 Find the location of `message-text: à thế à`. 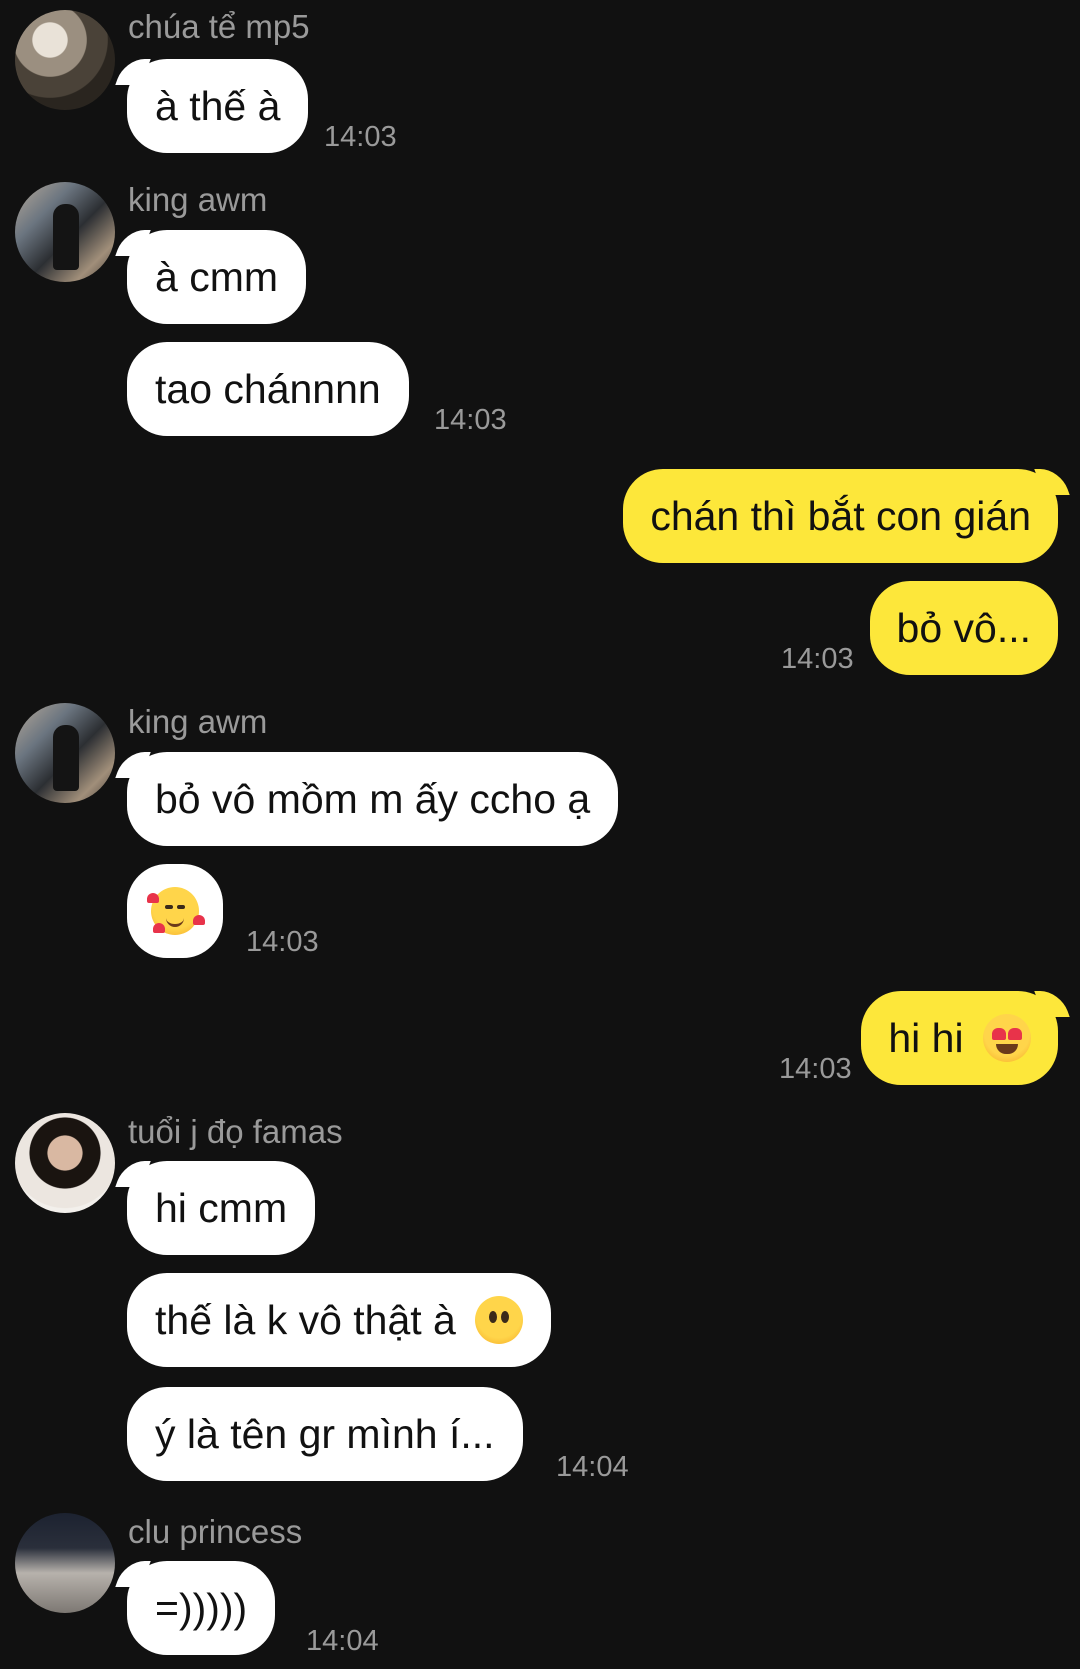

message-text: à thế à is located at coordinates (218, 106).